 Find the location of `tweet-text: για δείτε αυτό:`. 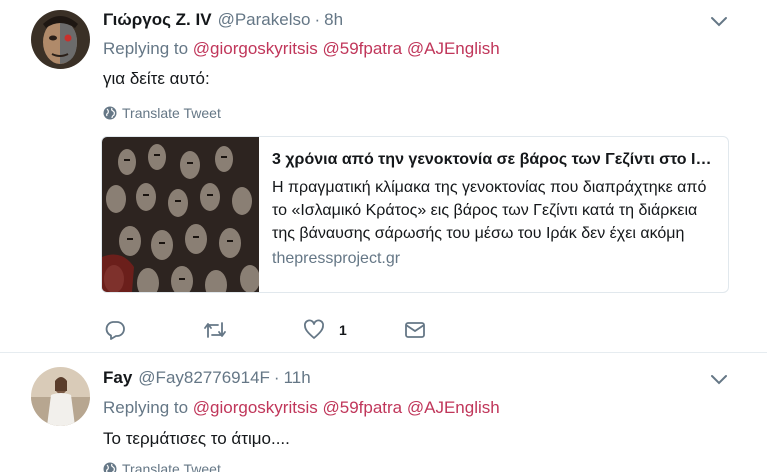

tweet-text: για δείτε αυτό: is located at coordinates (156, 78).